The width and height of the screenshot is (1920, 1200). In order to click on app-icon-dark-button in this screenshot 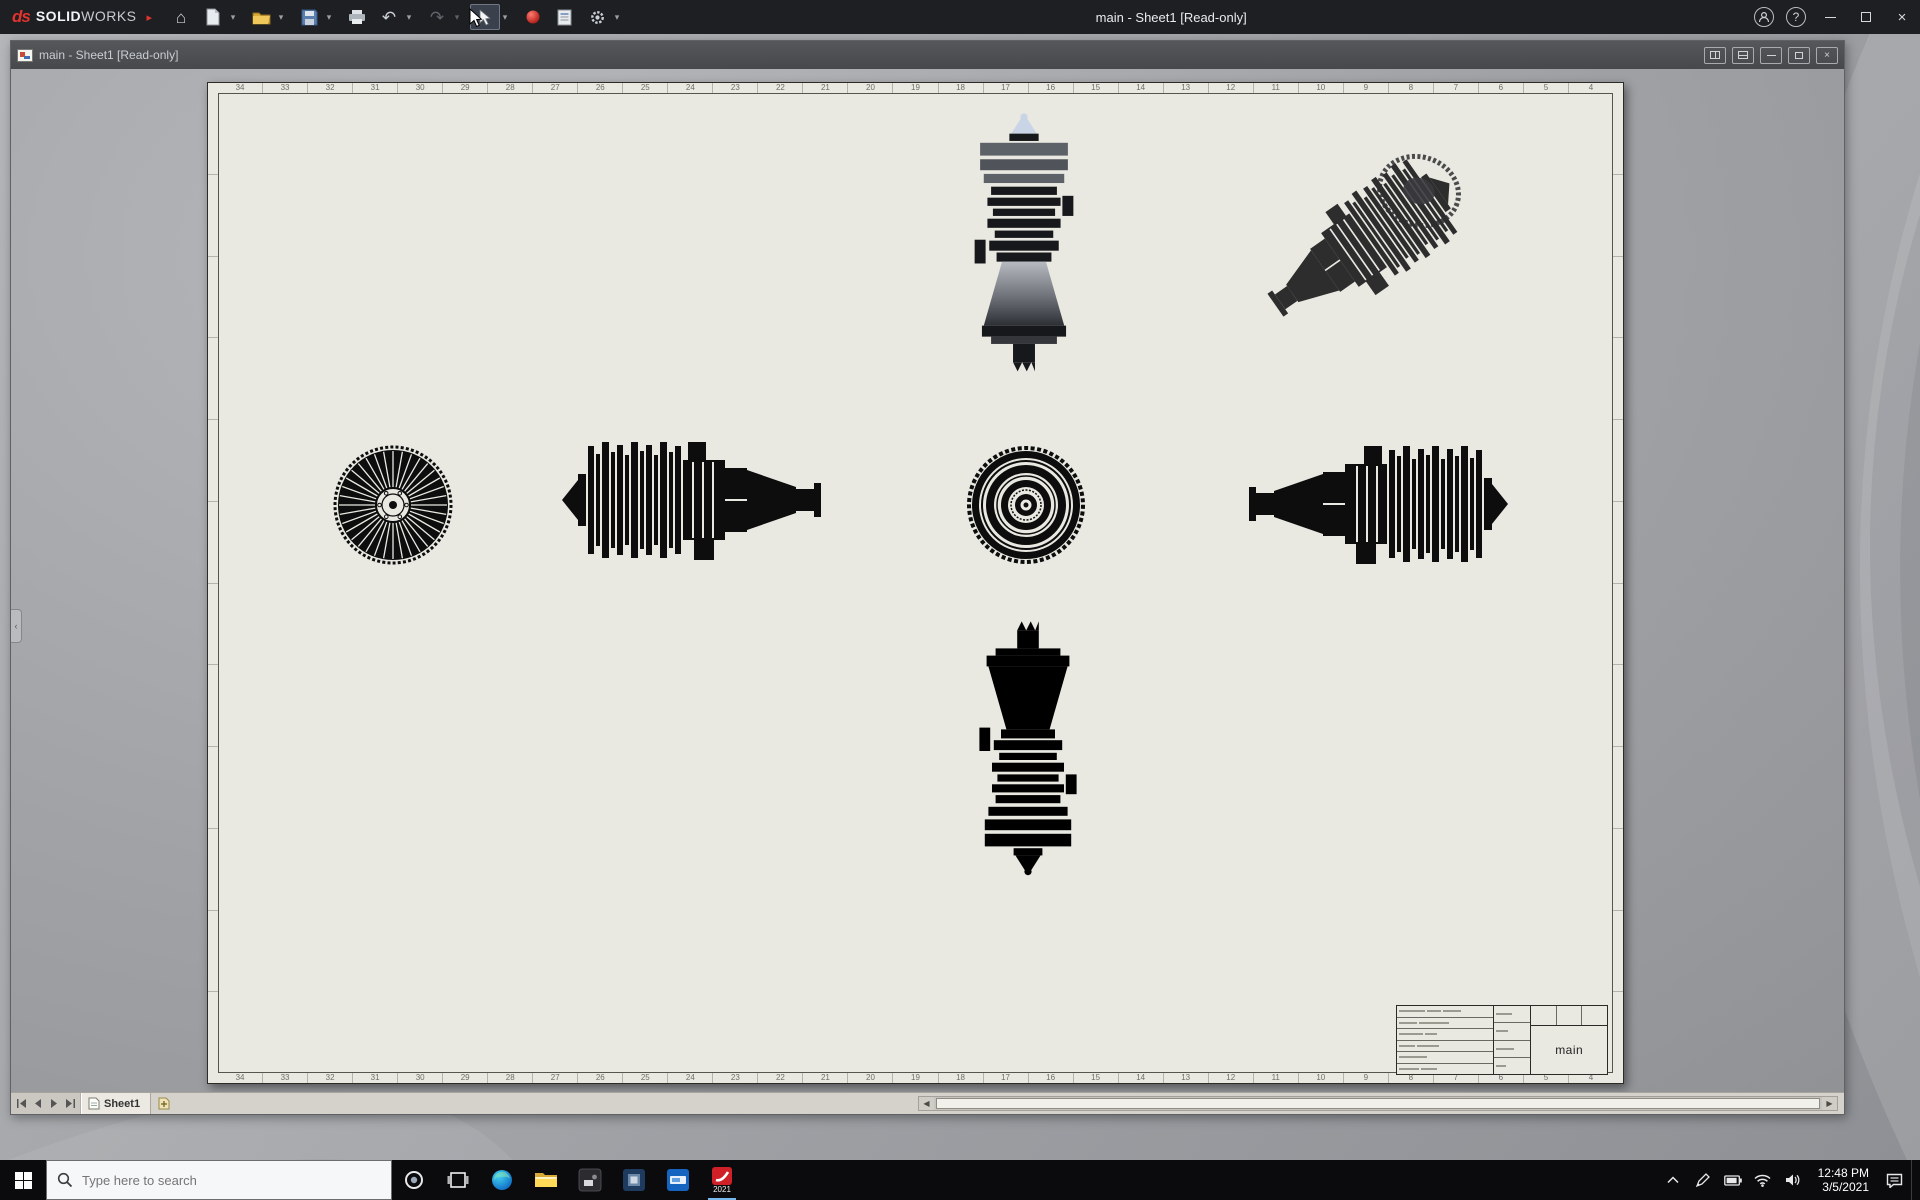, I will do `click(590, 1180)`.